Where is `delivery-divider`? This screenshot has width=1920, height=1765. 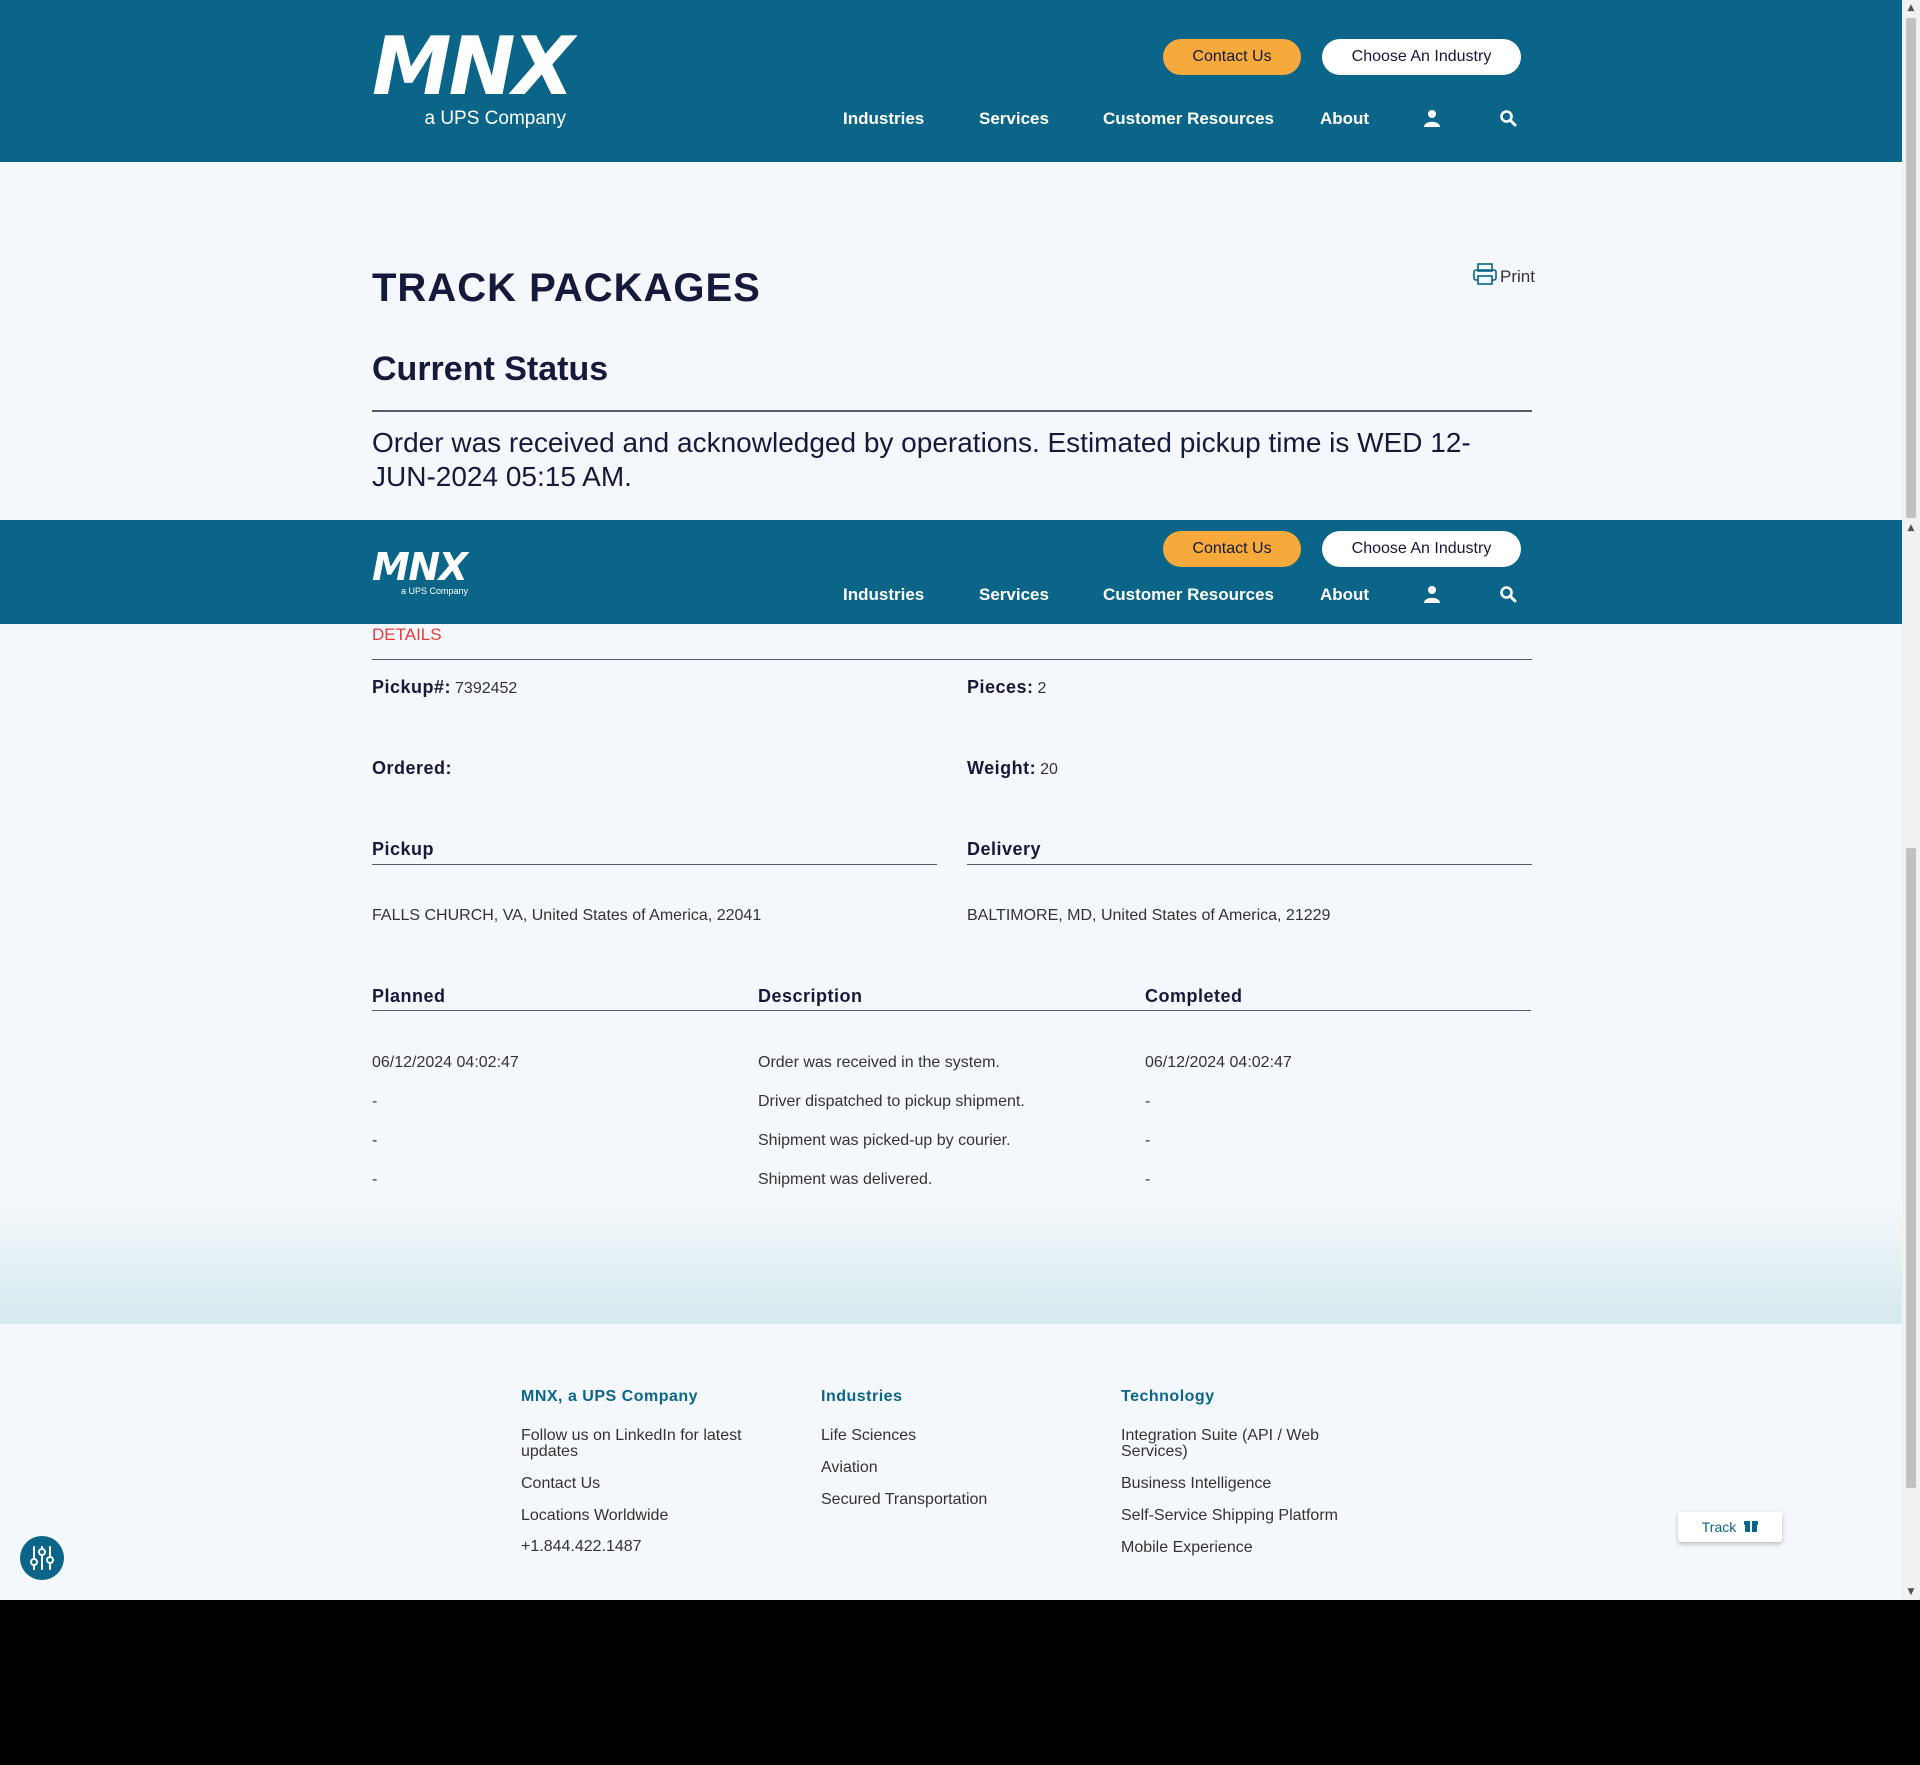
delivery-divider is located at coordinates (1249, 864).